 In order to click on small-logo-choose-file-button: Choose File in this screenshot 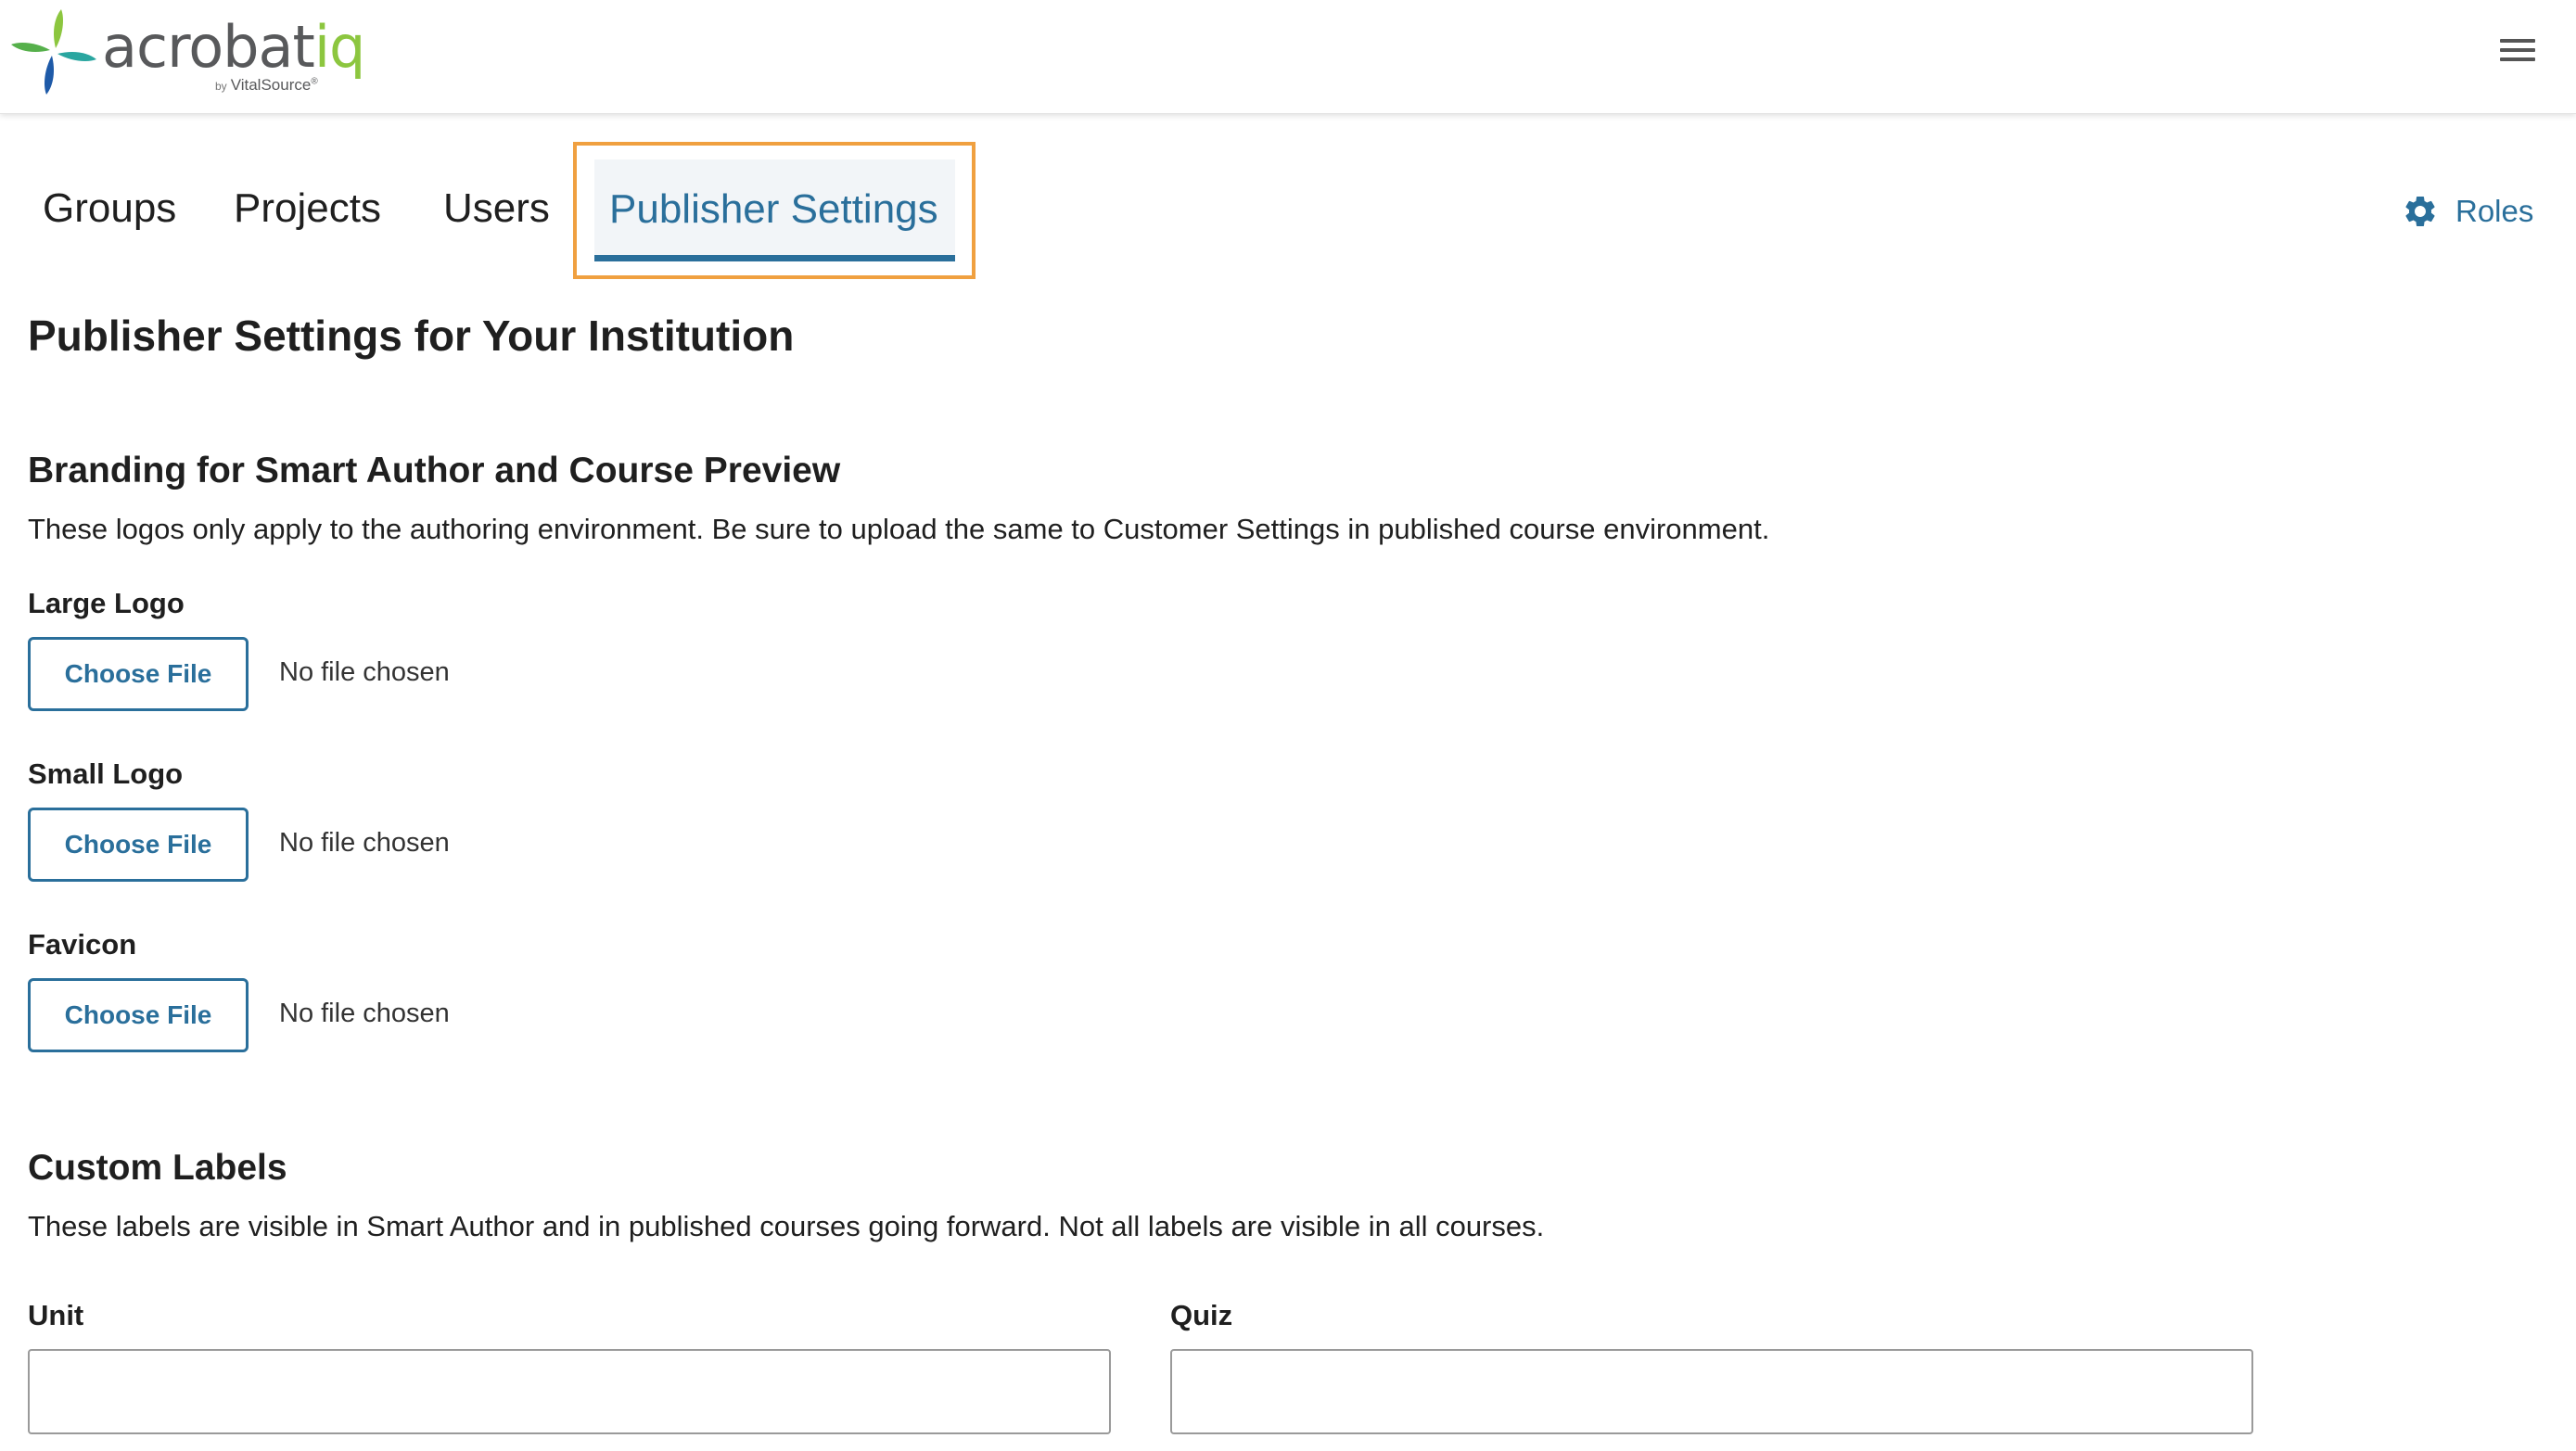, I will do `click(139, 845)`.